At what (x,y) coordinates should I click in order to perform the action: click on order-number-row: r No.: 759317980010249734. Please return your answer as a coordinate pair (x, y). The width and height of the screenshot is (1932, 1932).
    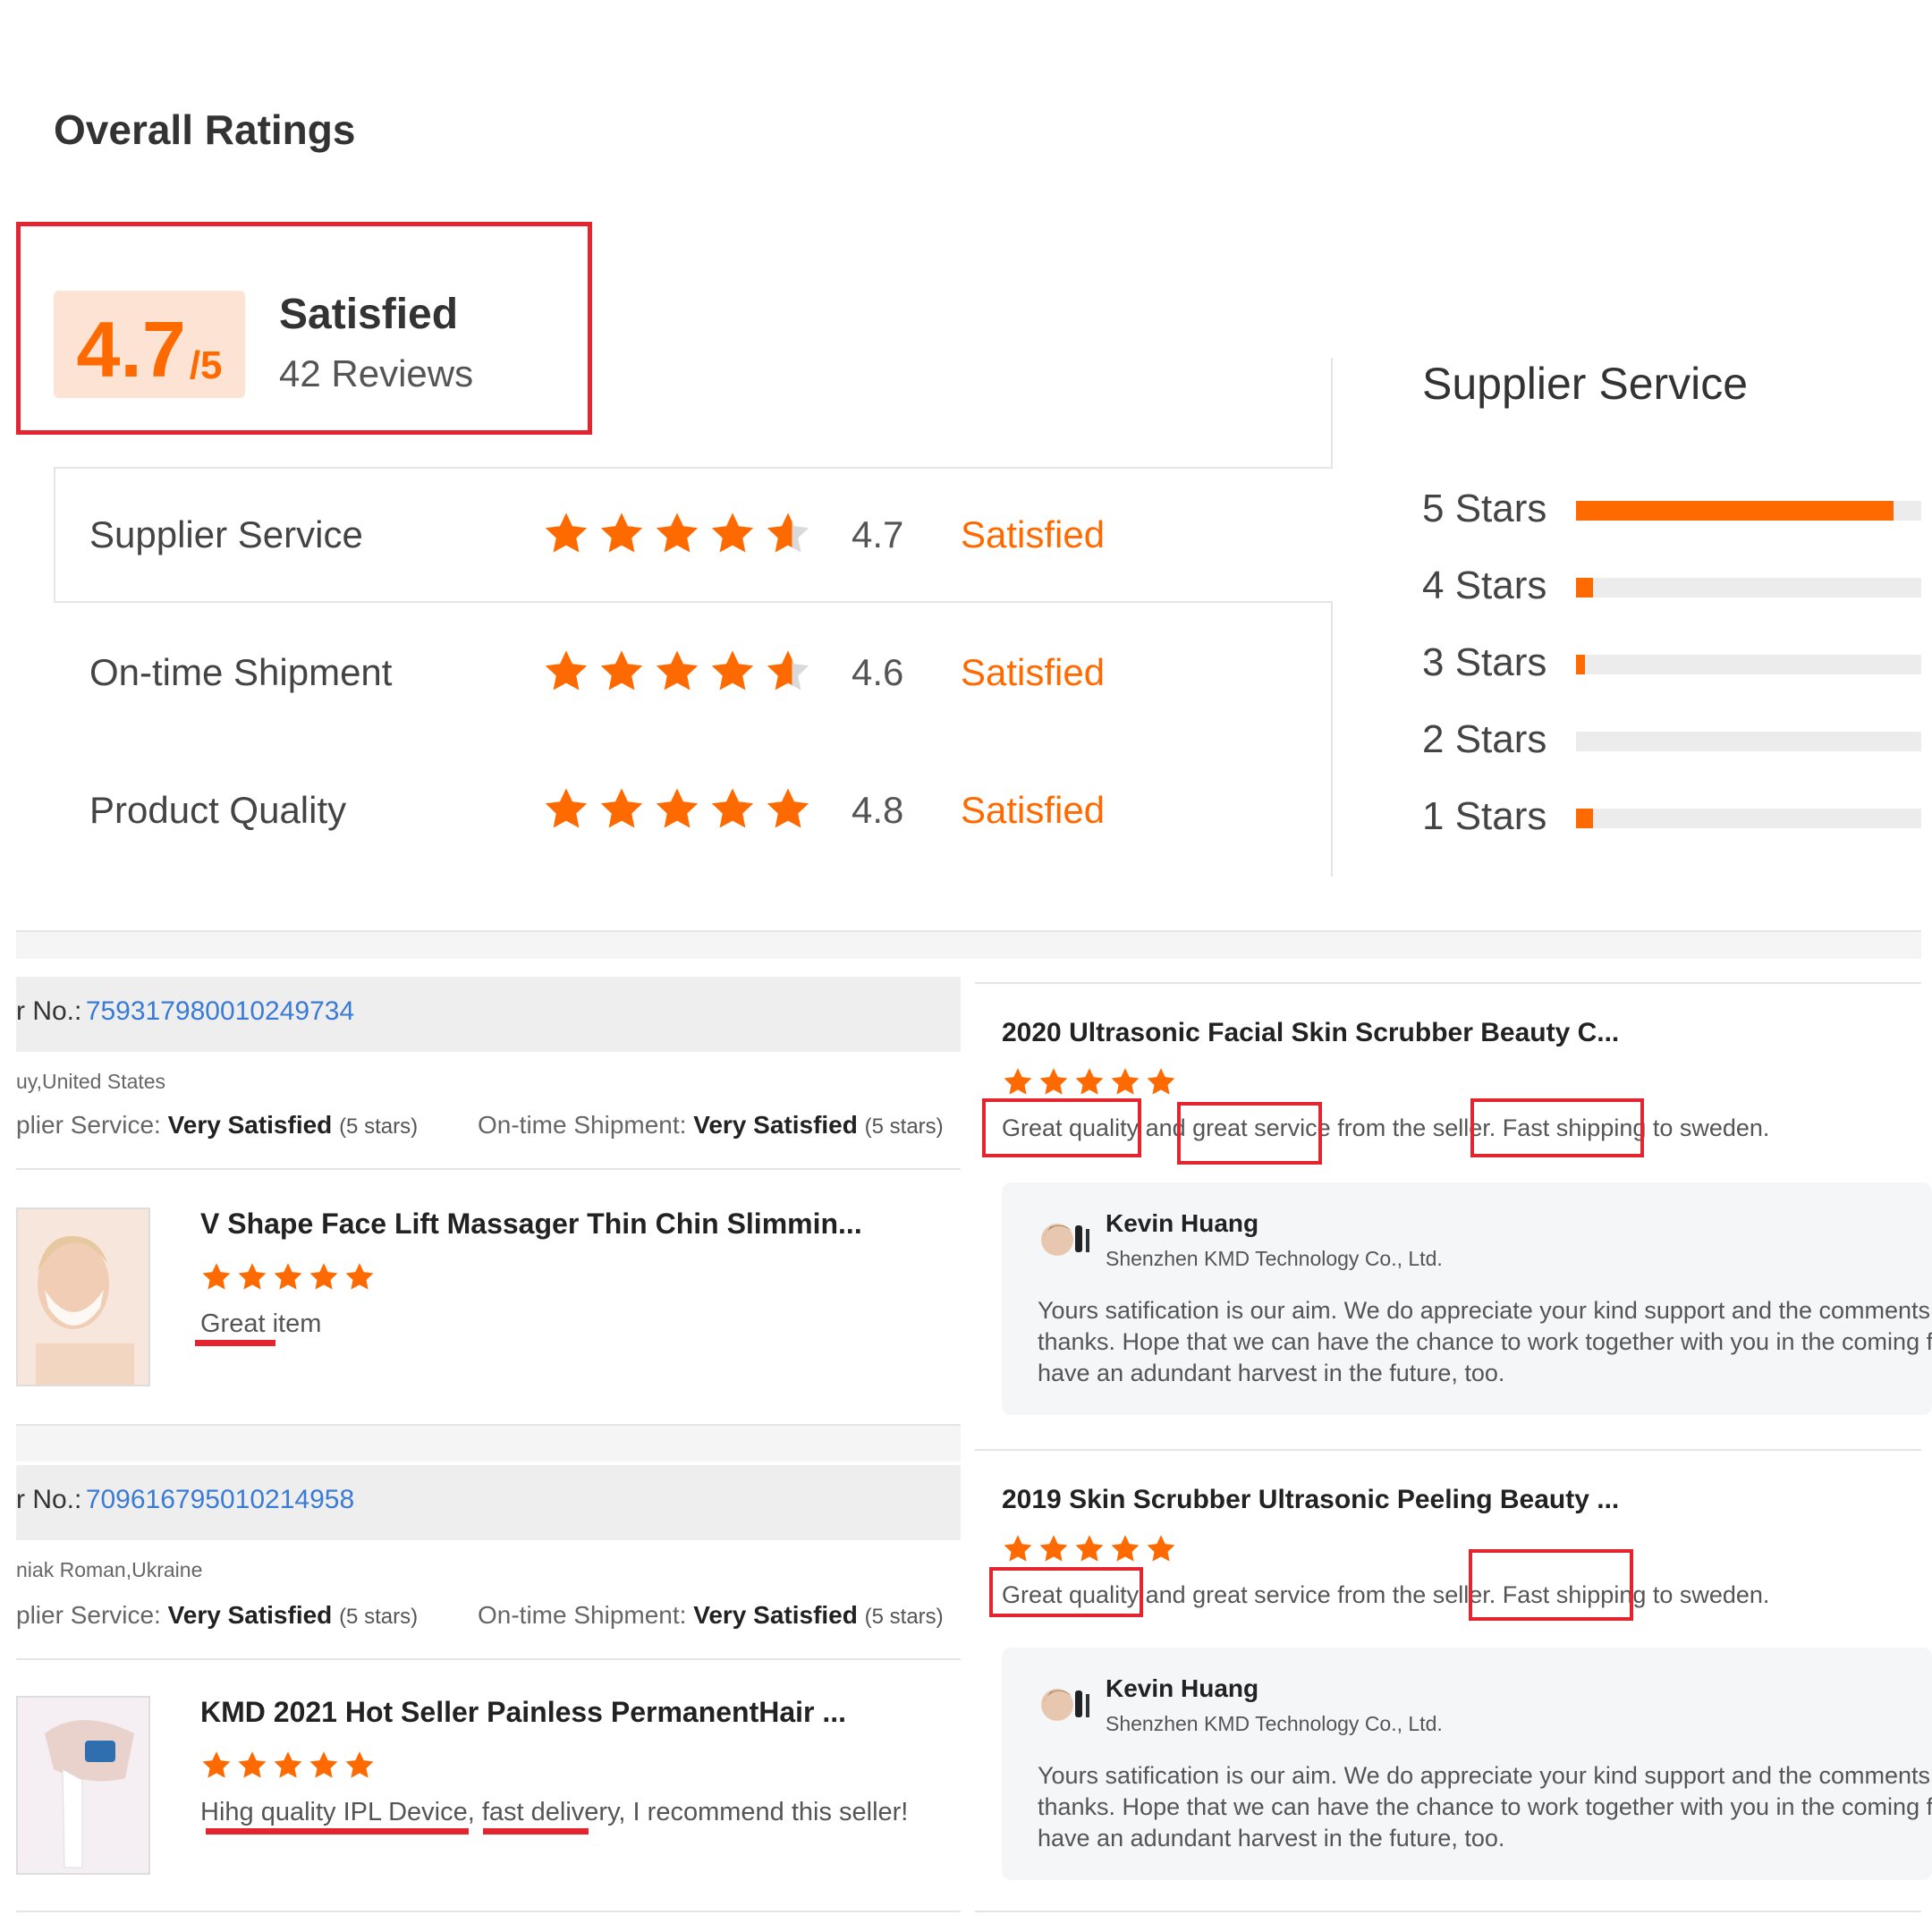
    Looking at the image, I should click on (185, 1011).